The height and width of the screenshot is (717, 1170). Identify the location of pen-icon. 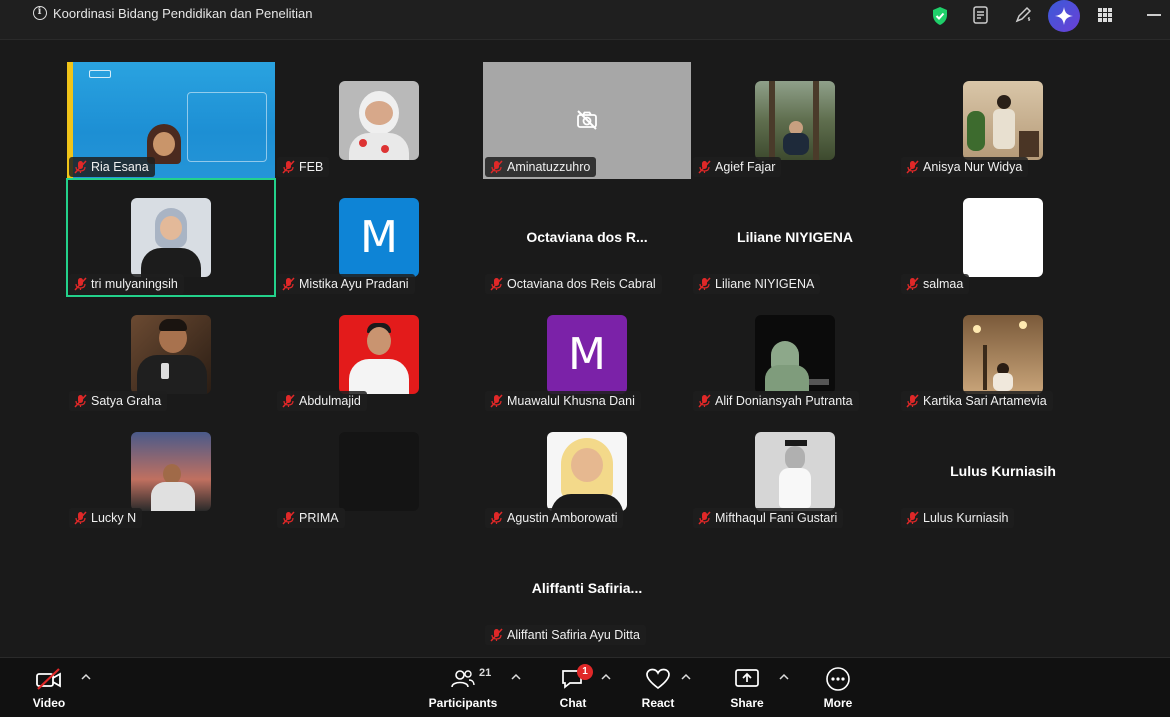
(1023, 15).